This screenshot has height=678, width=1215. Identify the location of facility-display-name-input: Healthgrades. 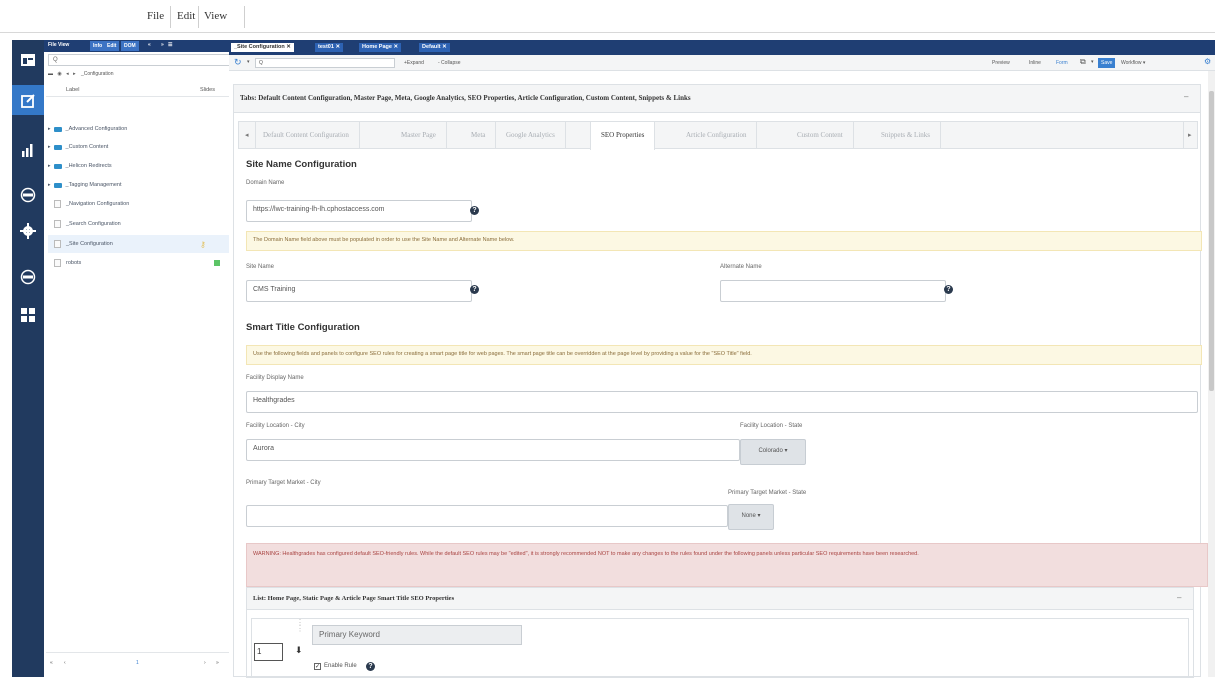
(722, 402).